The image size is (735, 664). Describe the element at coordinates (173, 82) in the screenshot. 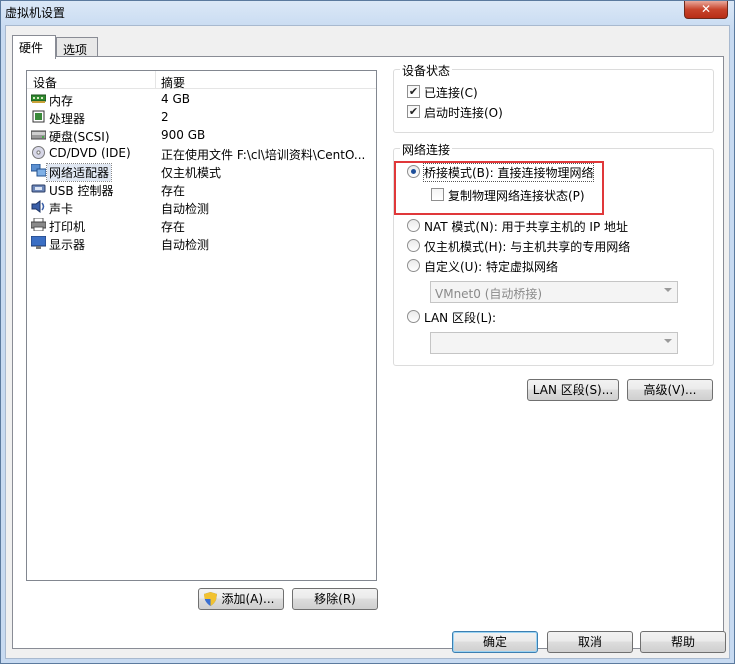

I see `column-header-summary: 摘要` at that location.